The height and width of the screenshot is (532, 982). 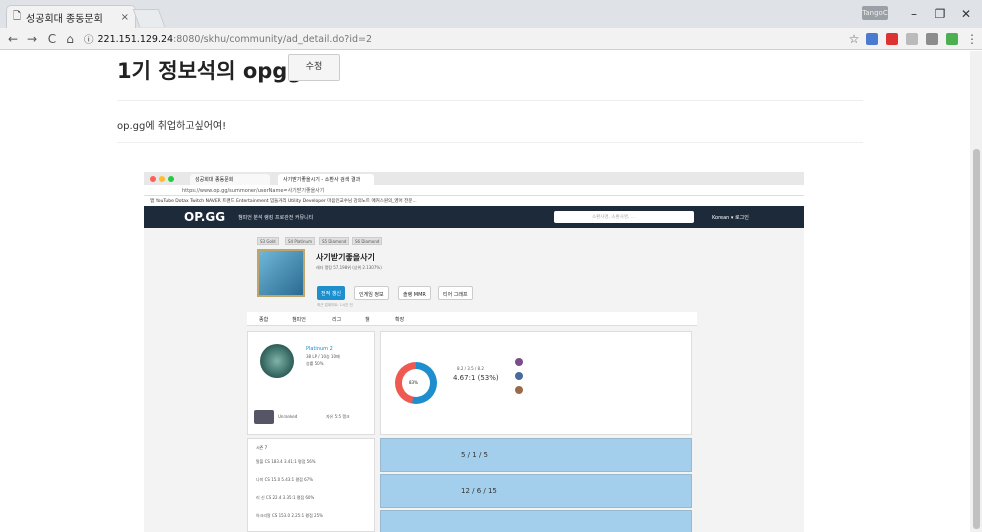 I want to click on opgg-logo: OP.GG, so click(x=205, y=217).